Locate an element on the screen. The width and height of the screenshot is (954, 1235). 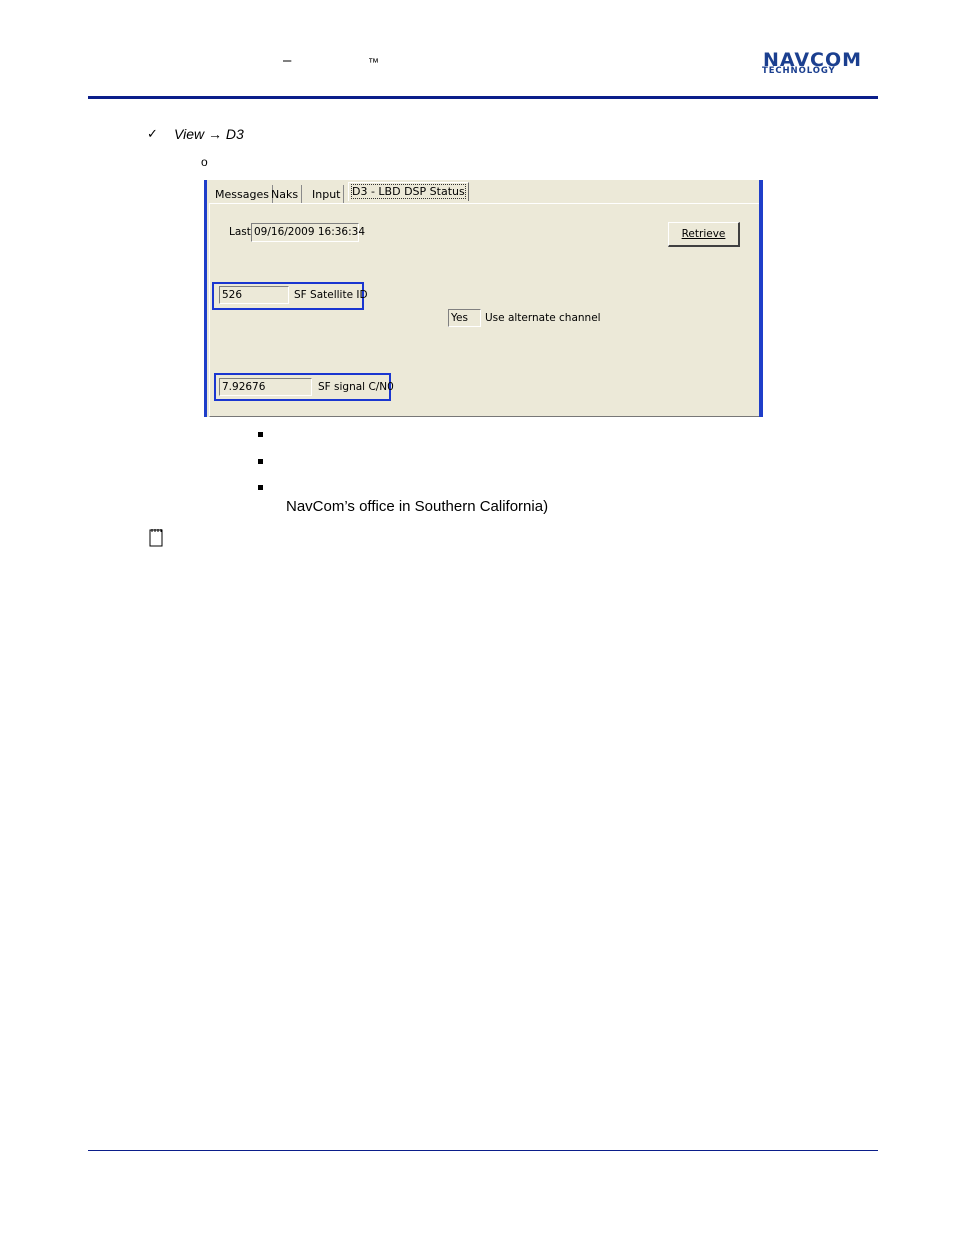
last-timestamp-field: 09/16/2009 16:36:34 is located at coordinates (308, 232).